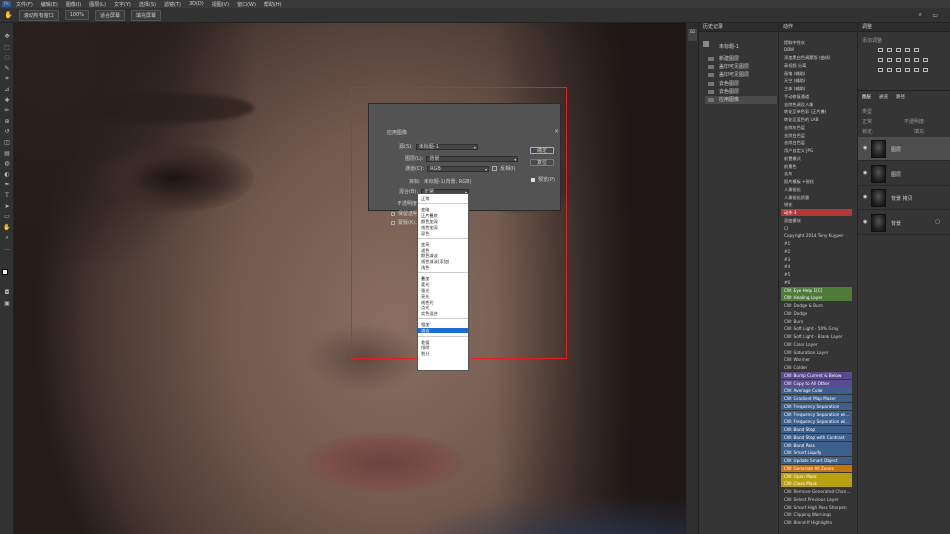 This screenshot has width=950, height=534. I want to click on action-item: CW: Band Stop, so click(816, 429).